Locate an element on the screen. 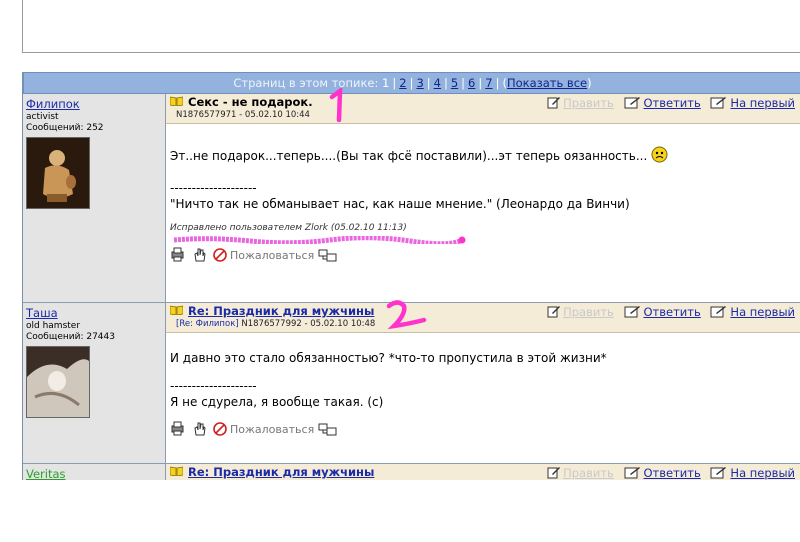 The image size is (800, 542). author-name-link: Veritas is located at coordinates (94, 473).